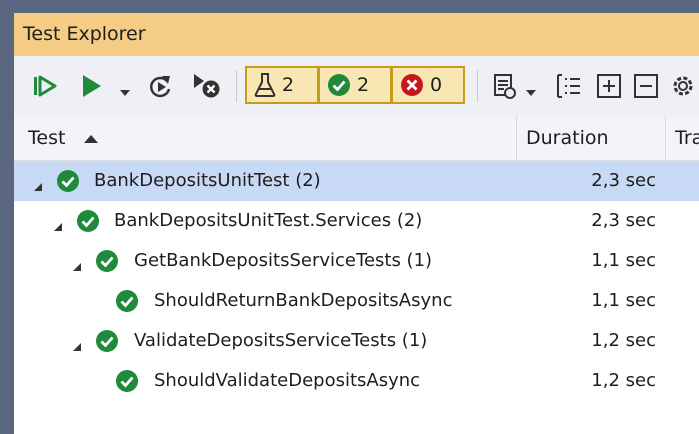 The image size is (699, 434). Describe the element at coordinates (412, 85) in the screenshot. I see `failed-x-icon` at that location.